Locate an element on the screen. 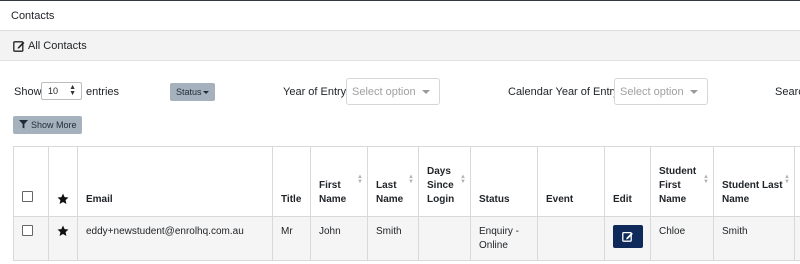  column-header-title: Title is located at coordinates (291, 181).